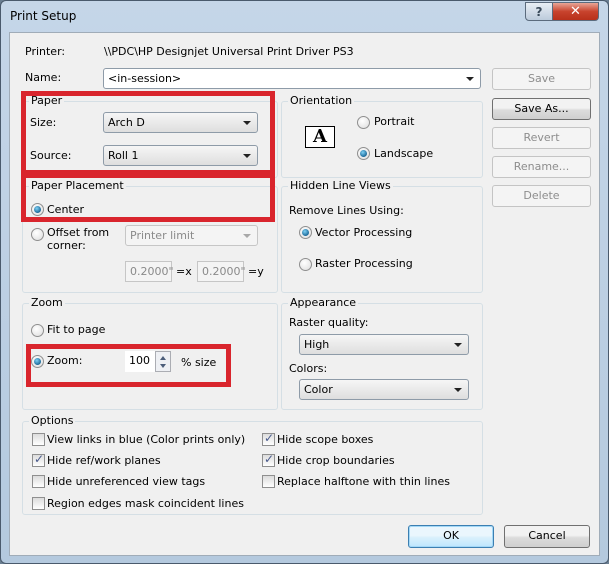  Describe the element at coordinates (162, 235) in the screenshot. I see `offset-dropdown-value: Printer limit` at that location.